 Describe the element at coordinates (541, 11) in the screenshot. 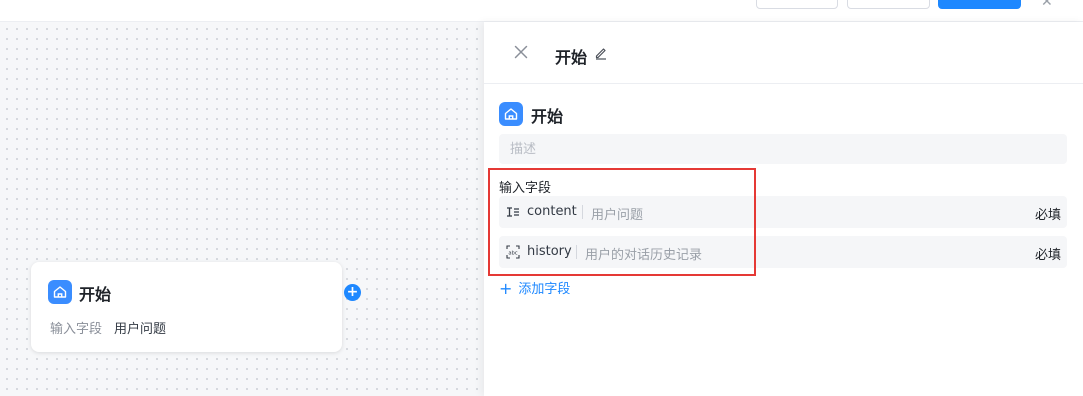

I see `top-toolbar: ✕` at that location.